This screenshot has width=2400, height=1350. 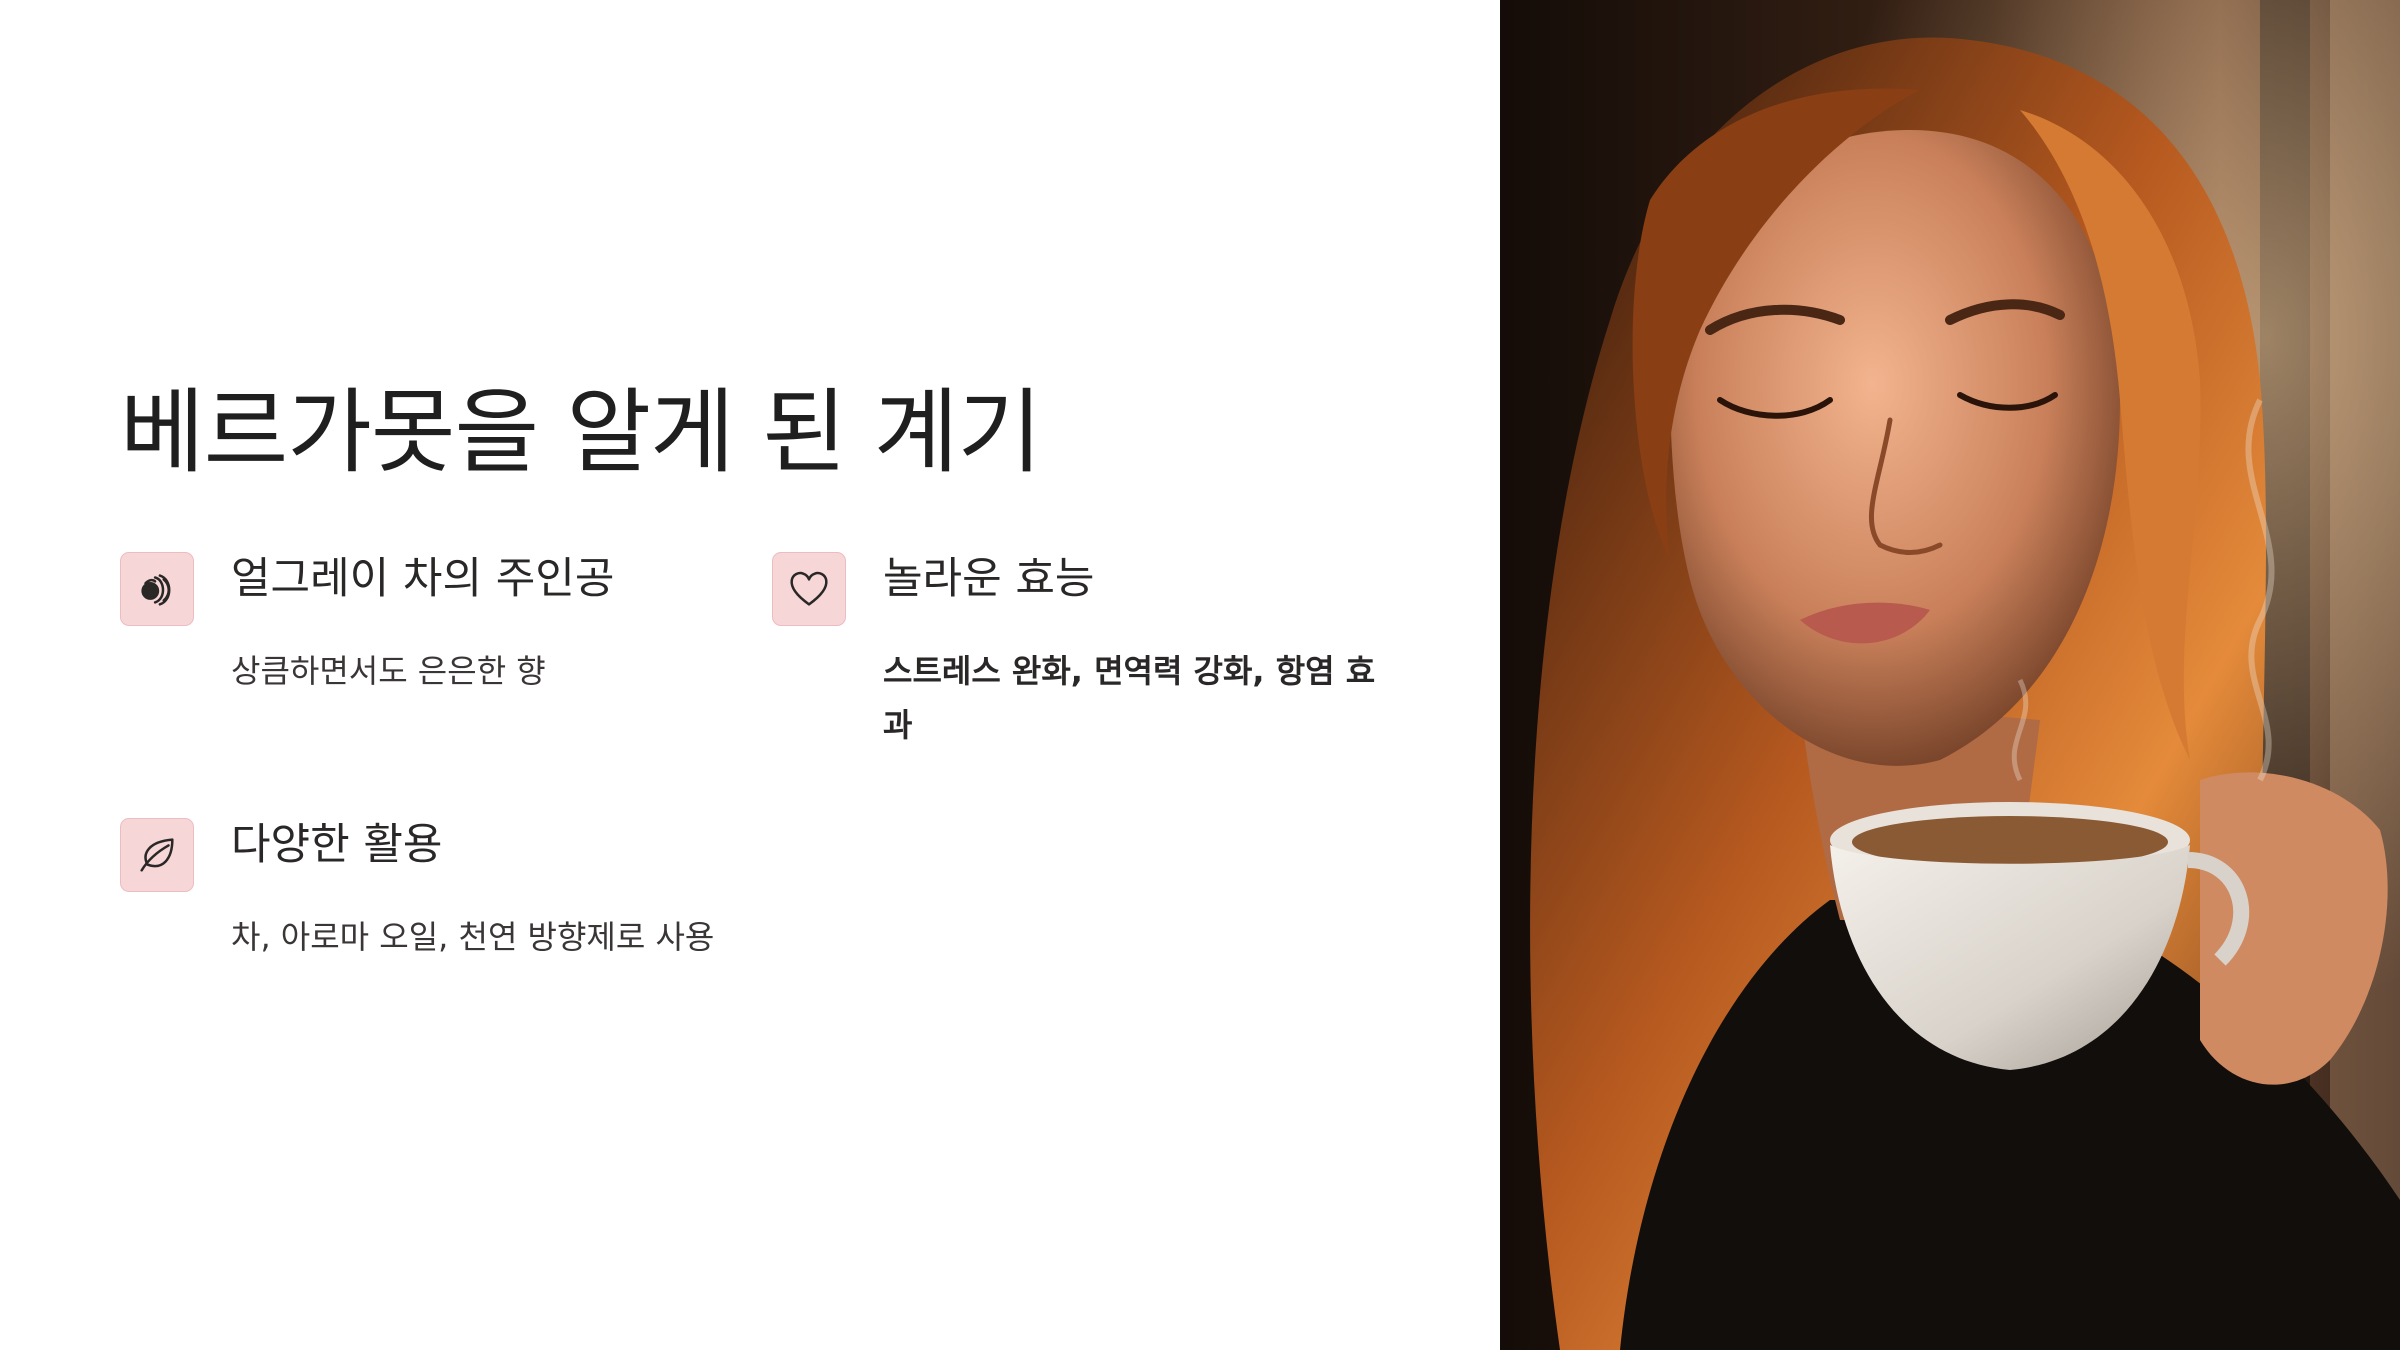 What do you see at coordinates (460, 898) in the screenshot?
I see `feature-uses: 다양한 활용 차, 아로마 오일, 천연 방향제로 사용` at bounding box center [460, 898].